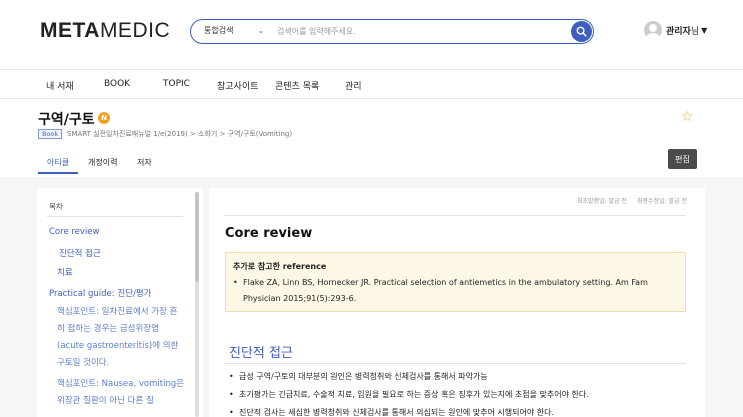  Describe the element at coordinates (197, 304) in the screenshot. I see `toc-scrollbar` at that location.